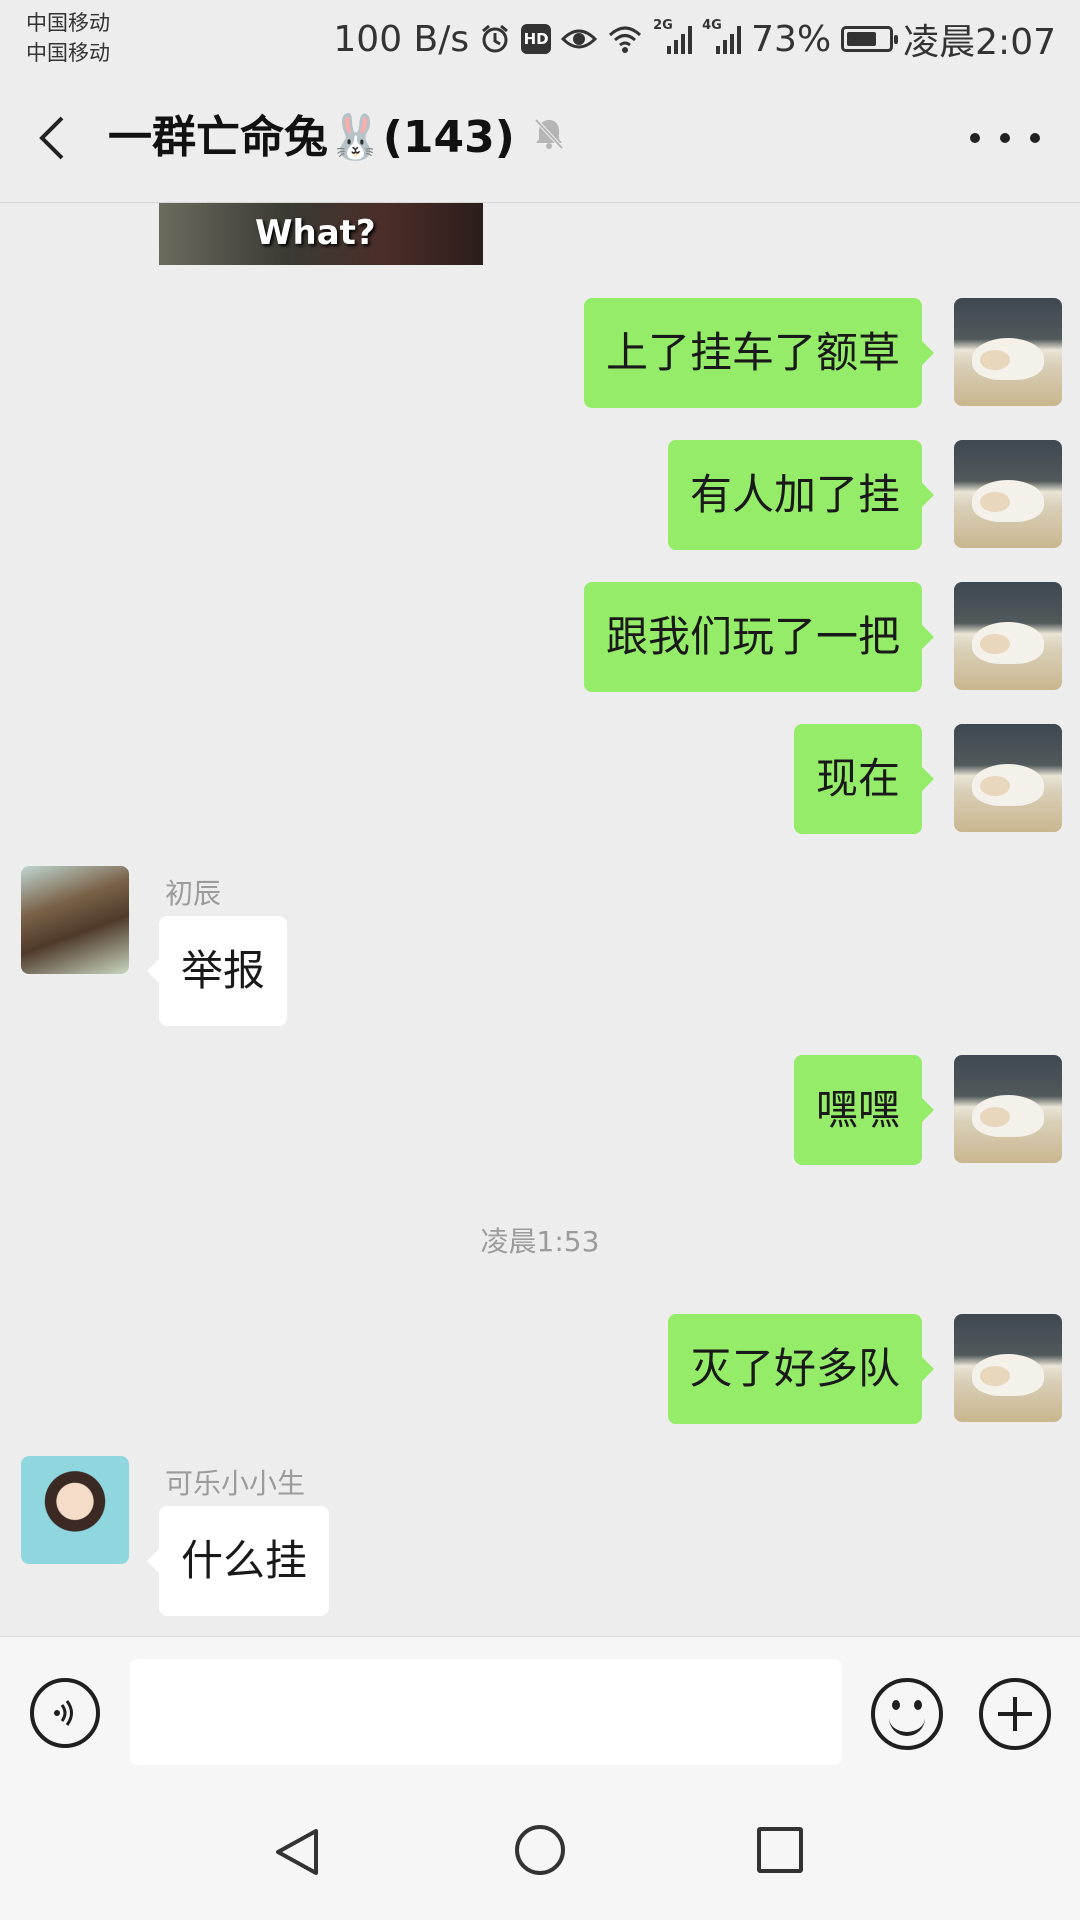  I want to click on sender-name: 可乐小小生, so click(235, 1483).